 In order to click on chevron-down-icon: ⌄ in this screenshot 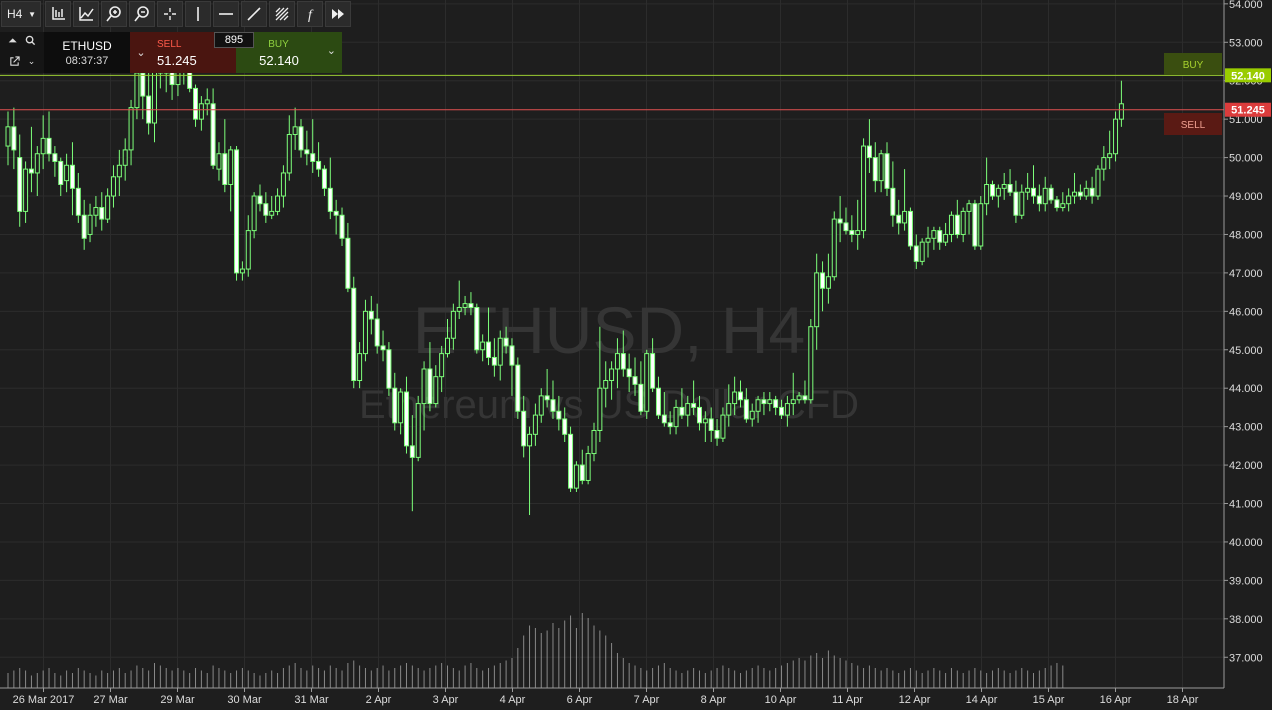, I will do `click(32, 63)`.